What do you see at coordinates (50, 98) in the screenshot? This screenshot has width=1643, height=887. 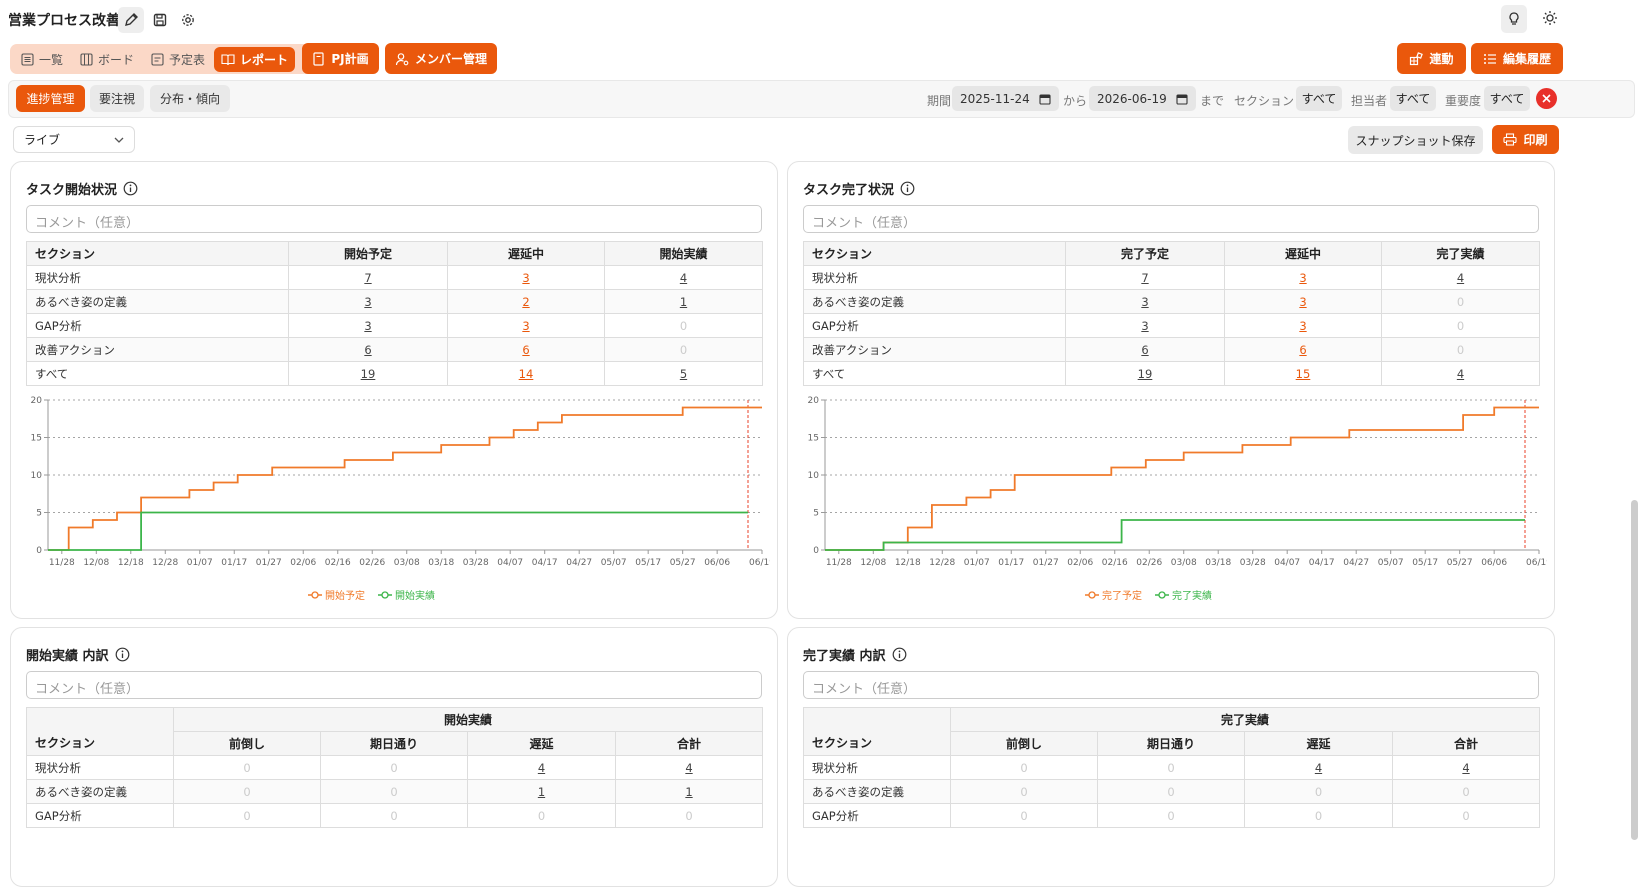 I see `tab-progress: 進捗管理` at bounding box center [50, 98].